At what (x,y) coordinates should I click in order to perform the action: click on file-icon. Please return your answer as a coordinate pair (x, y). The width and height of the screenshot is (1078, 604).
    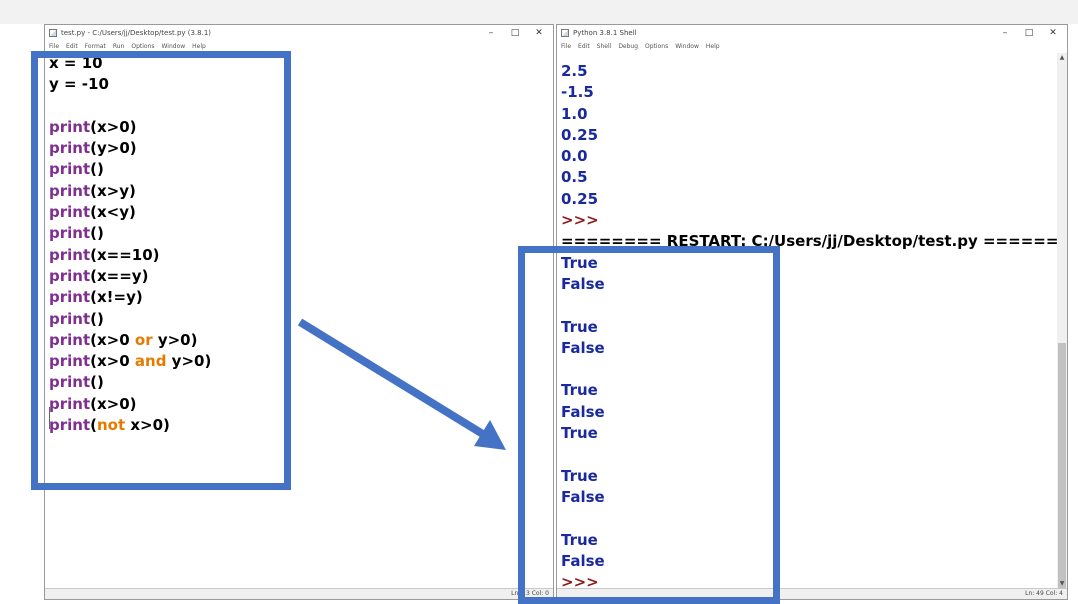
    Looking at the image, I should click on (53, 33).